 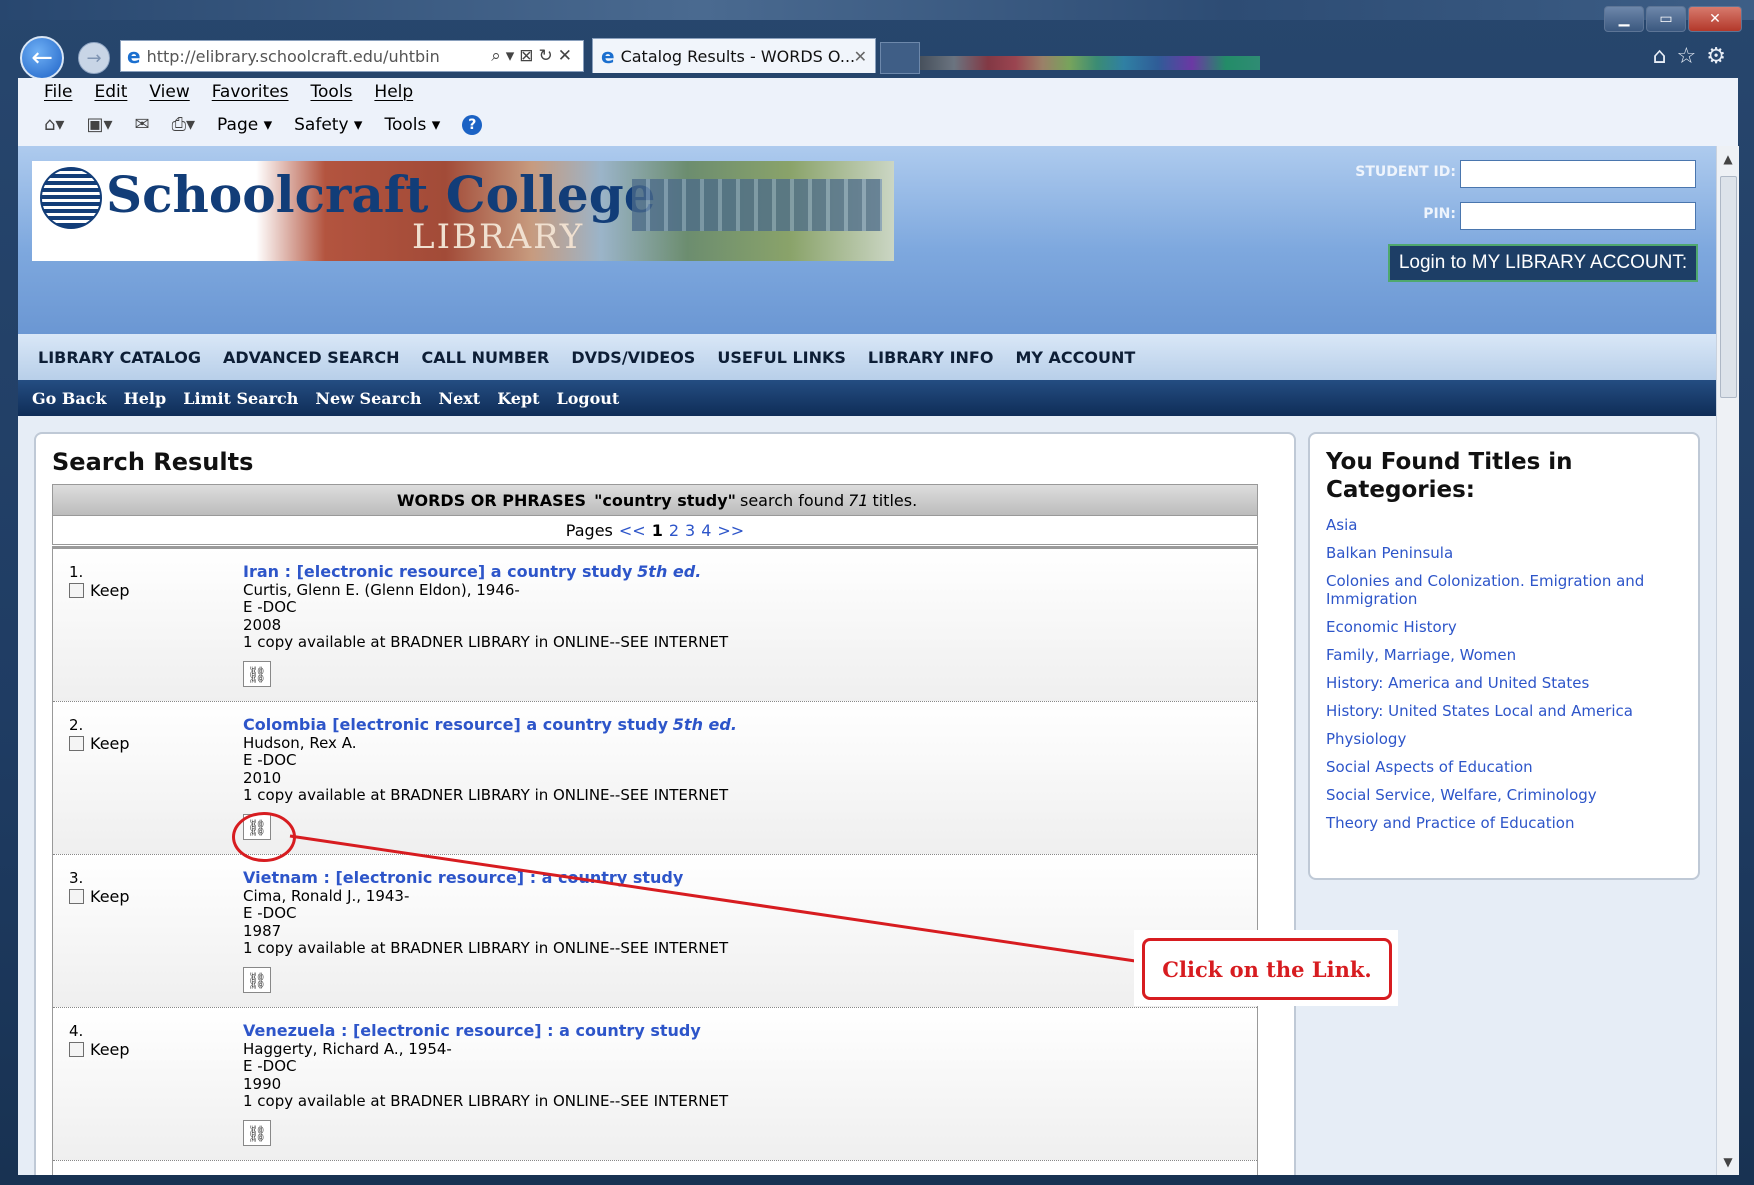 I want to click on subnav-limit-search: Limit Search, so click(x=240, y=398).